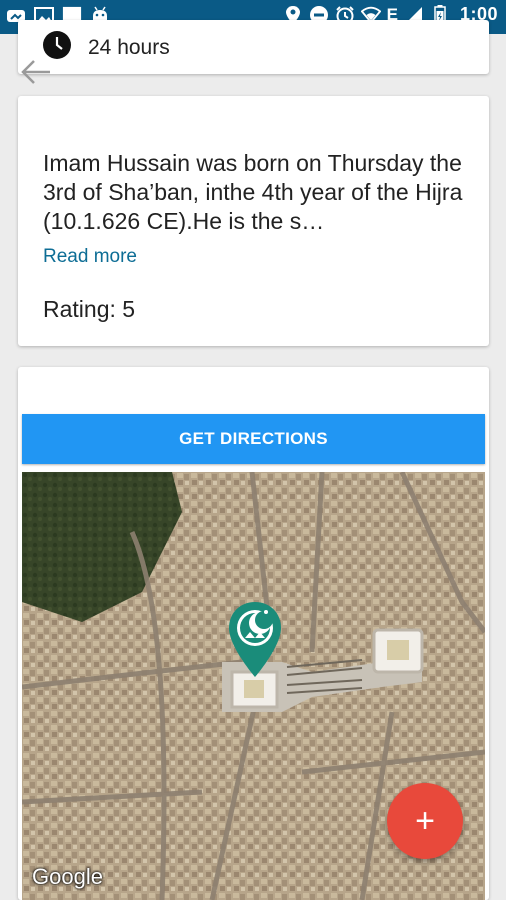 The width and height of the screenshot is (506, 900). What do you see at coordinates (90, 257) in the screenshot?
I see `read-more-link: Read more` at bounding box center [90, 257].